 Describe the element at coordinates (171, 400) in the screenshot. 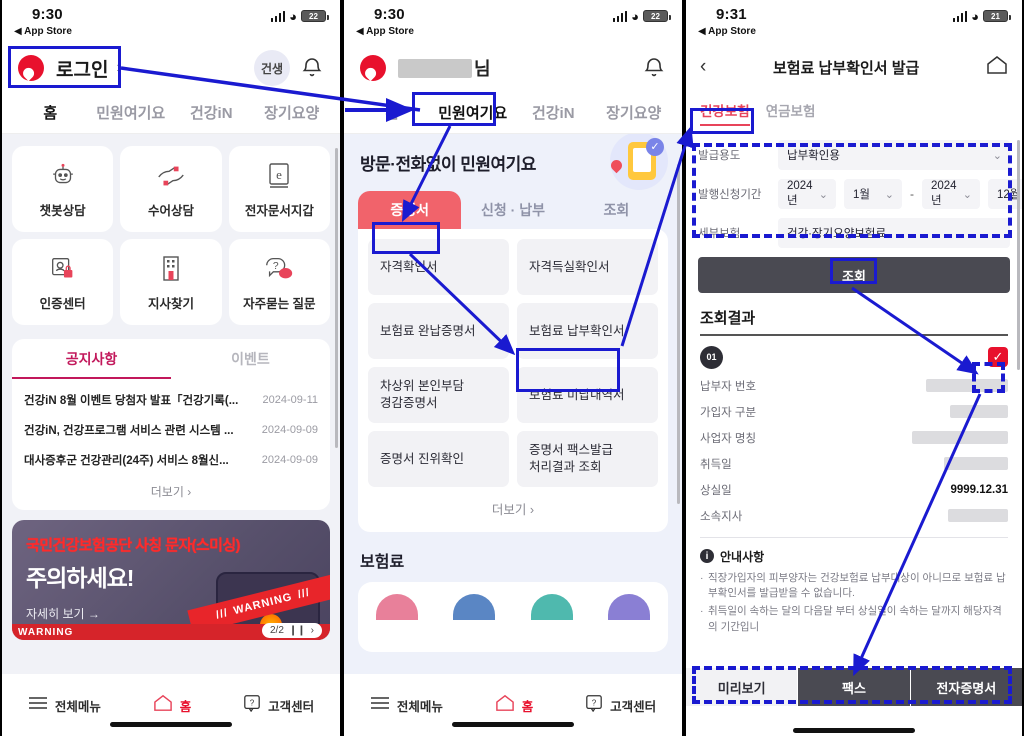

I see `list-item: 건강iN 8월 이벤트 당첨자 발표「건강기록(... 2024-09-11` at that location.